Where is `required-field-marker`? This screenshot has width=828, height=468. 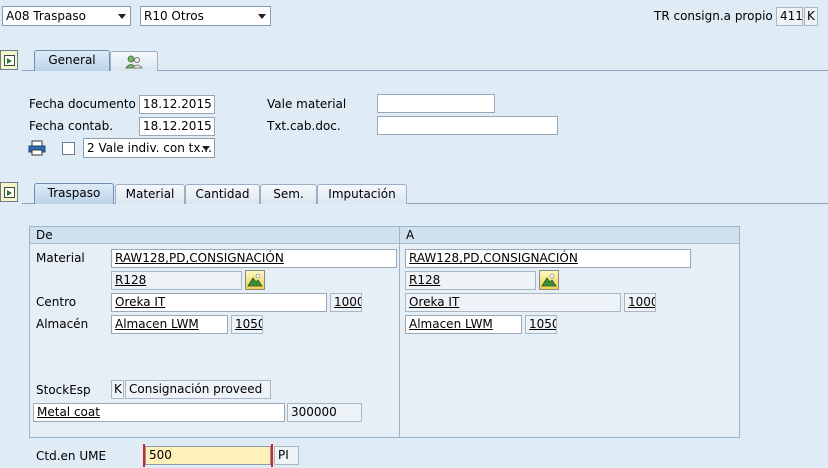
required-field-marker is located at coordinates (208, 455).